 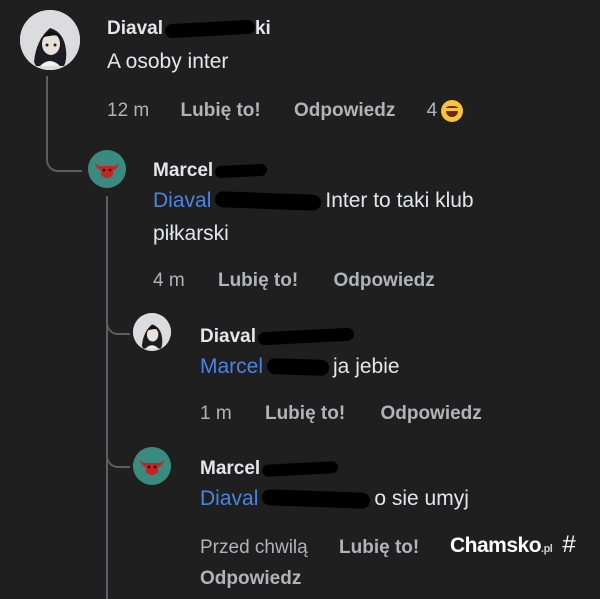 What do you see at coordinates (231, 366) in the screenshot?
I see `mention-link: Marcel` at bounding box center [231, 366].